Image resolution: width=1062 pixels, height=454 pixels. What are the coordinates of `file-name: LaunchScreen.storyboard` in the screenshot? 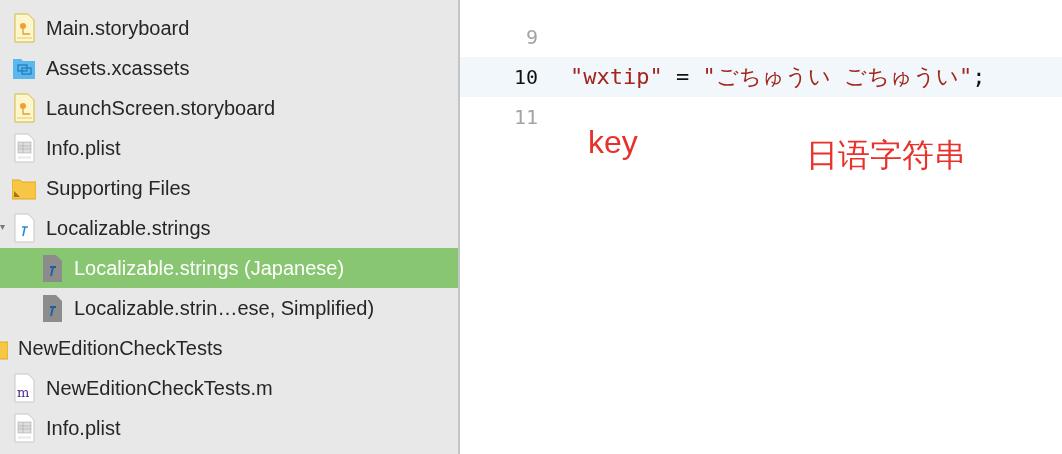 It's located at (161, 108).